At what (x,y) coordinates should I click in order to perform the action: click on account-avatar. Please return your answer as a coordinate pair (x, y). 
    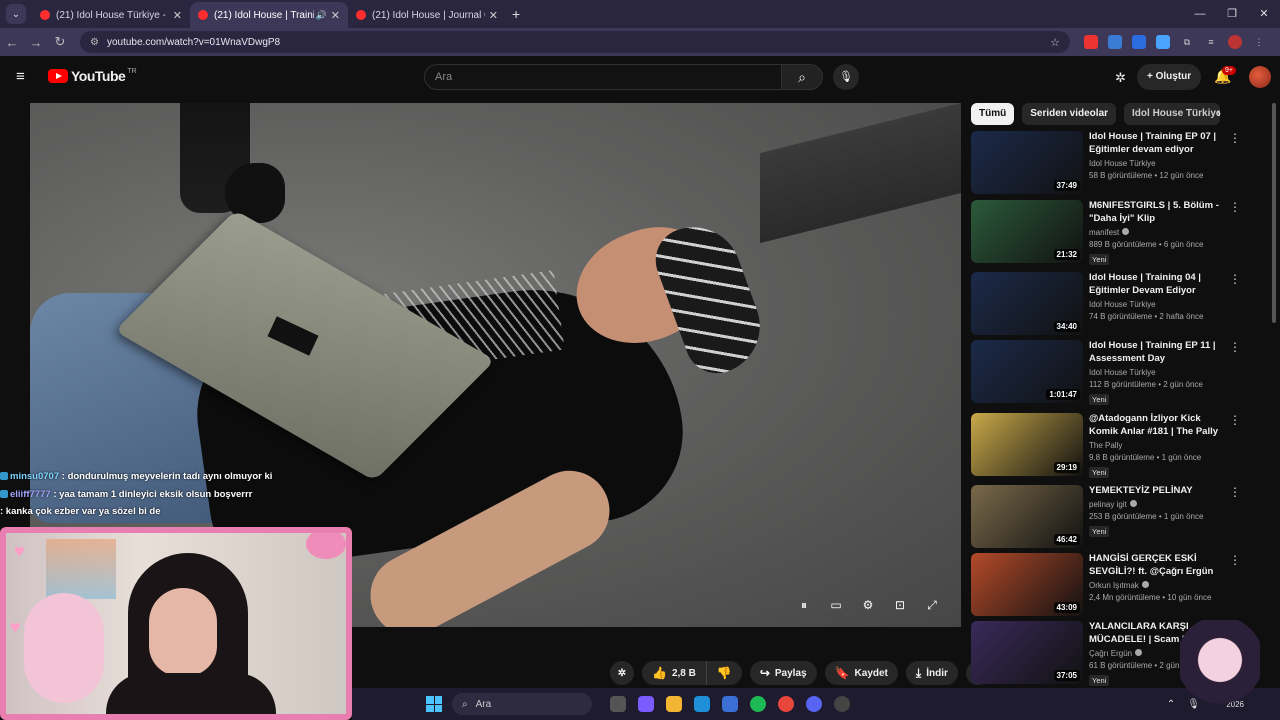
    Looking at the image, I should click on (1260, 77).